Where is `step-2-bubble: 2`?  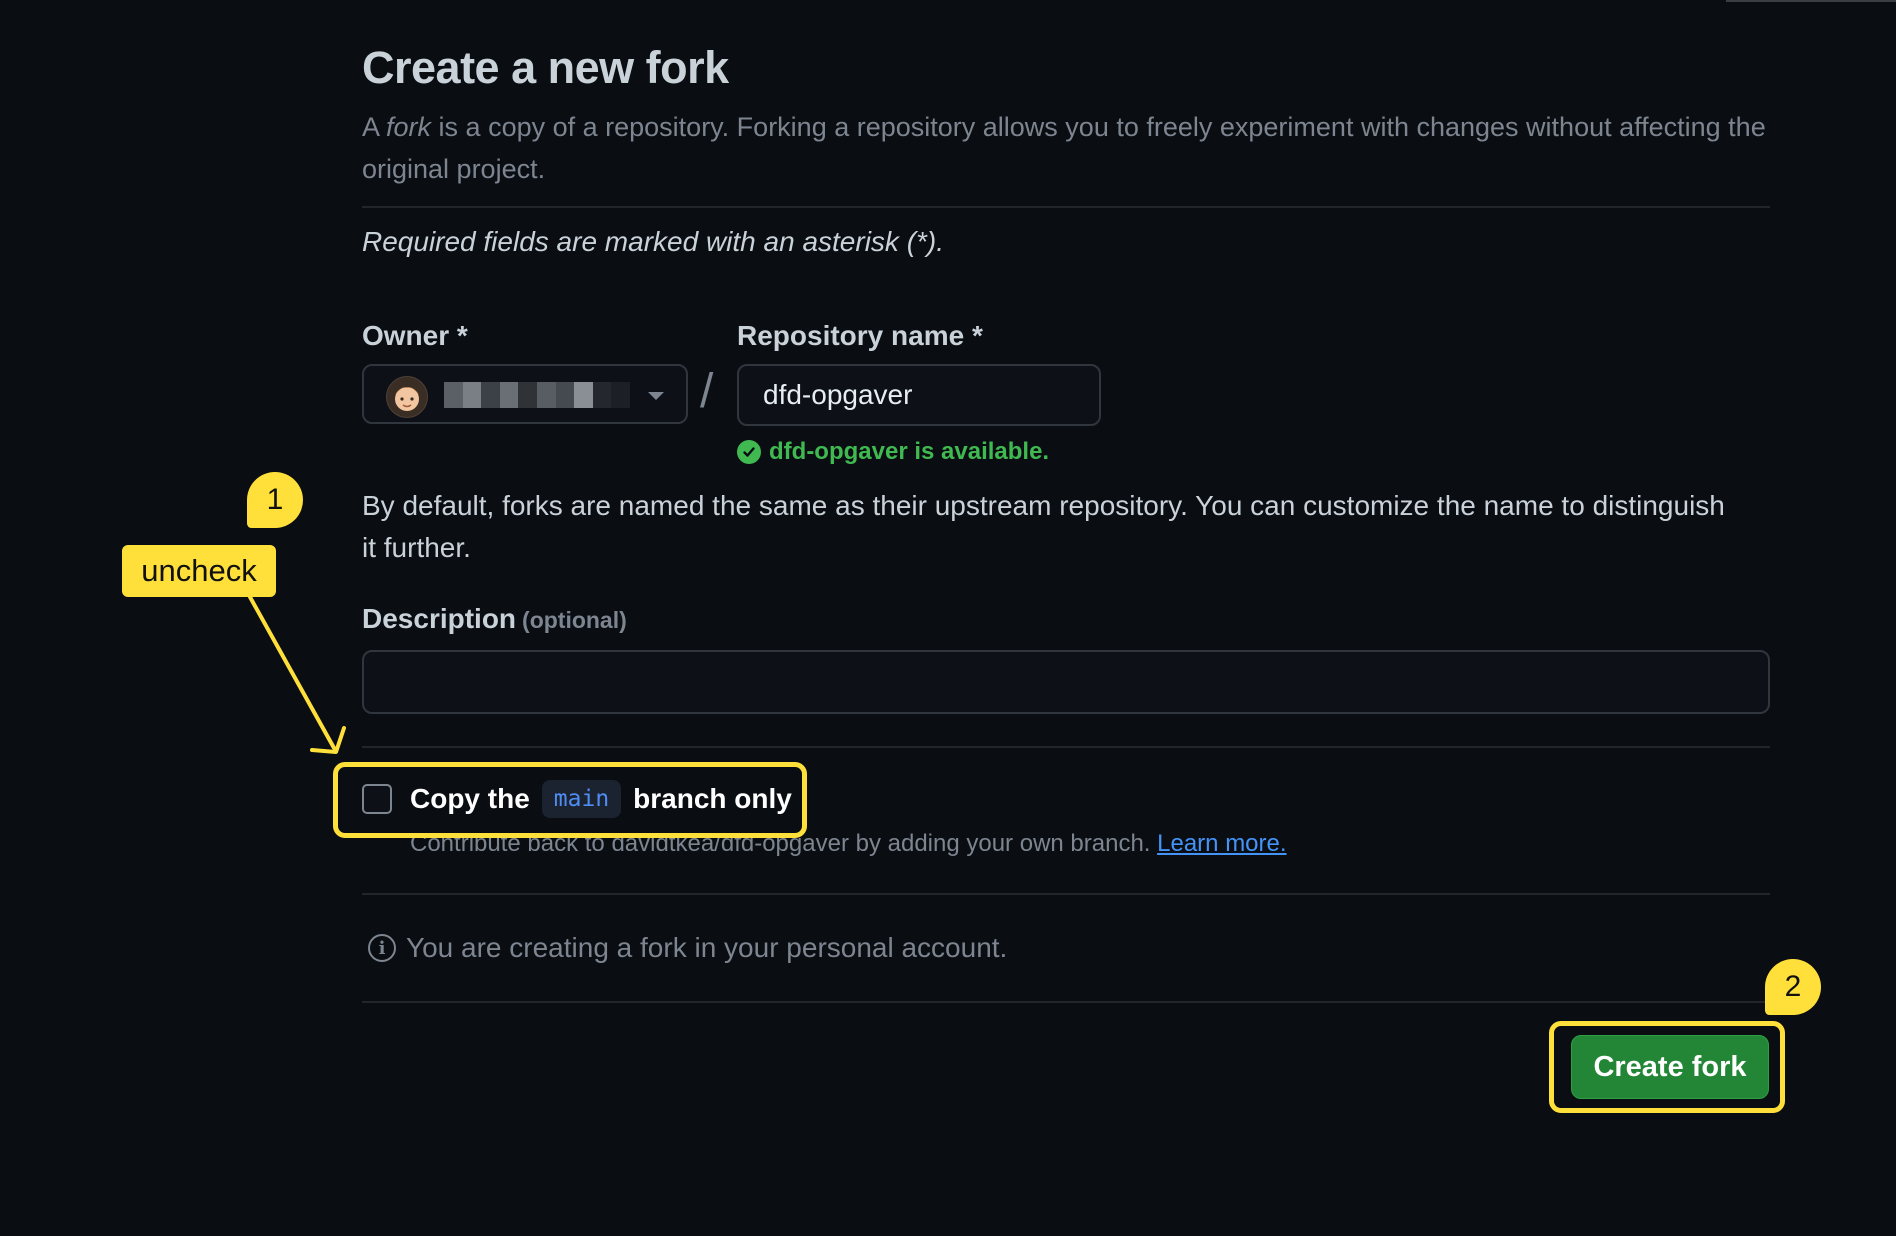
step-2-bubble: 2 is located at coordinates (1793, 987).